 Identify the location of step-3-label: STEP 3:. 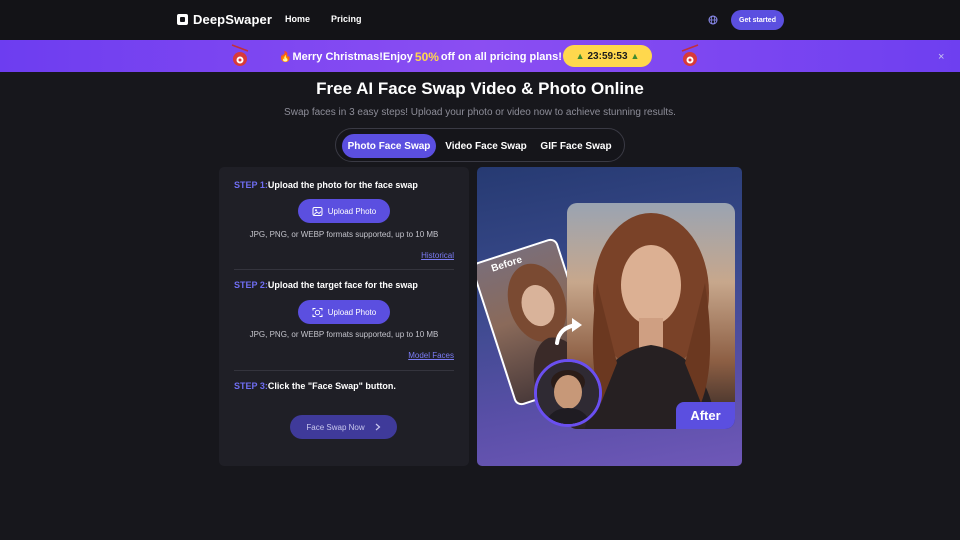
(251, 386).